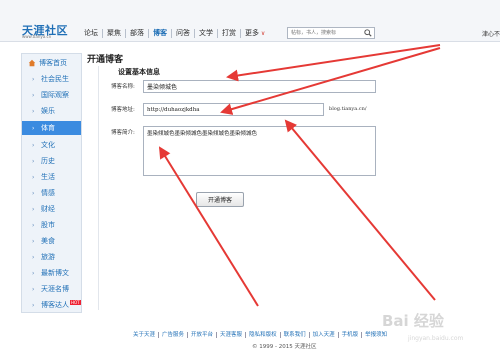  Describe the element at coordinates (201, 335) in the screenshot. I see `footer-link-open-platform: 开放平台` at that location.